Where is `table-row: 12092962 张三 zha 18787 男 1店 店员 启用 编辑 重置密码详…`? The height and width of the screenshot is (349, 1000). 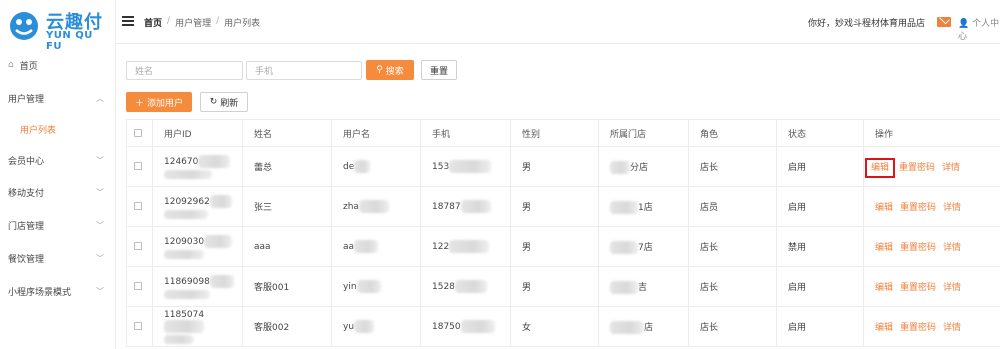 table-row: 12092962 张三 zha 18787 男 1店 店员 启用 编辑 重置密码详… is located at coordinates (563, 206).